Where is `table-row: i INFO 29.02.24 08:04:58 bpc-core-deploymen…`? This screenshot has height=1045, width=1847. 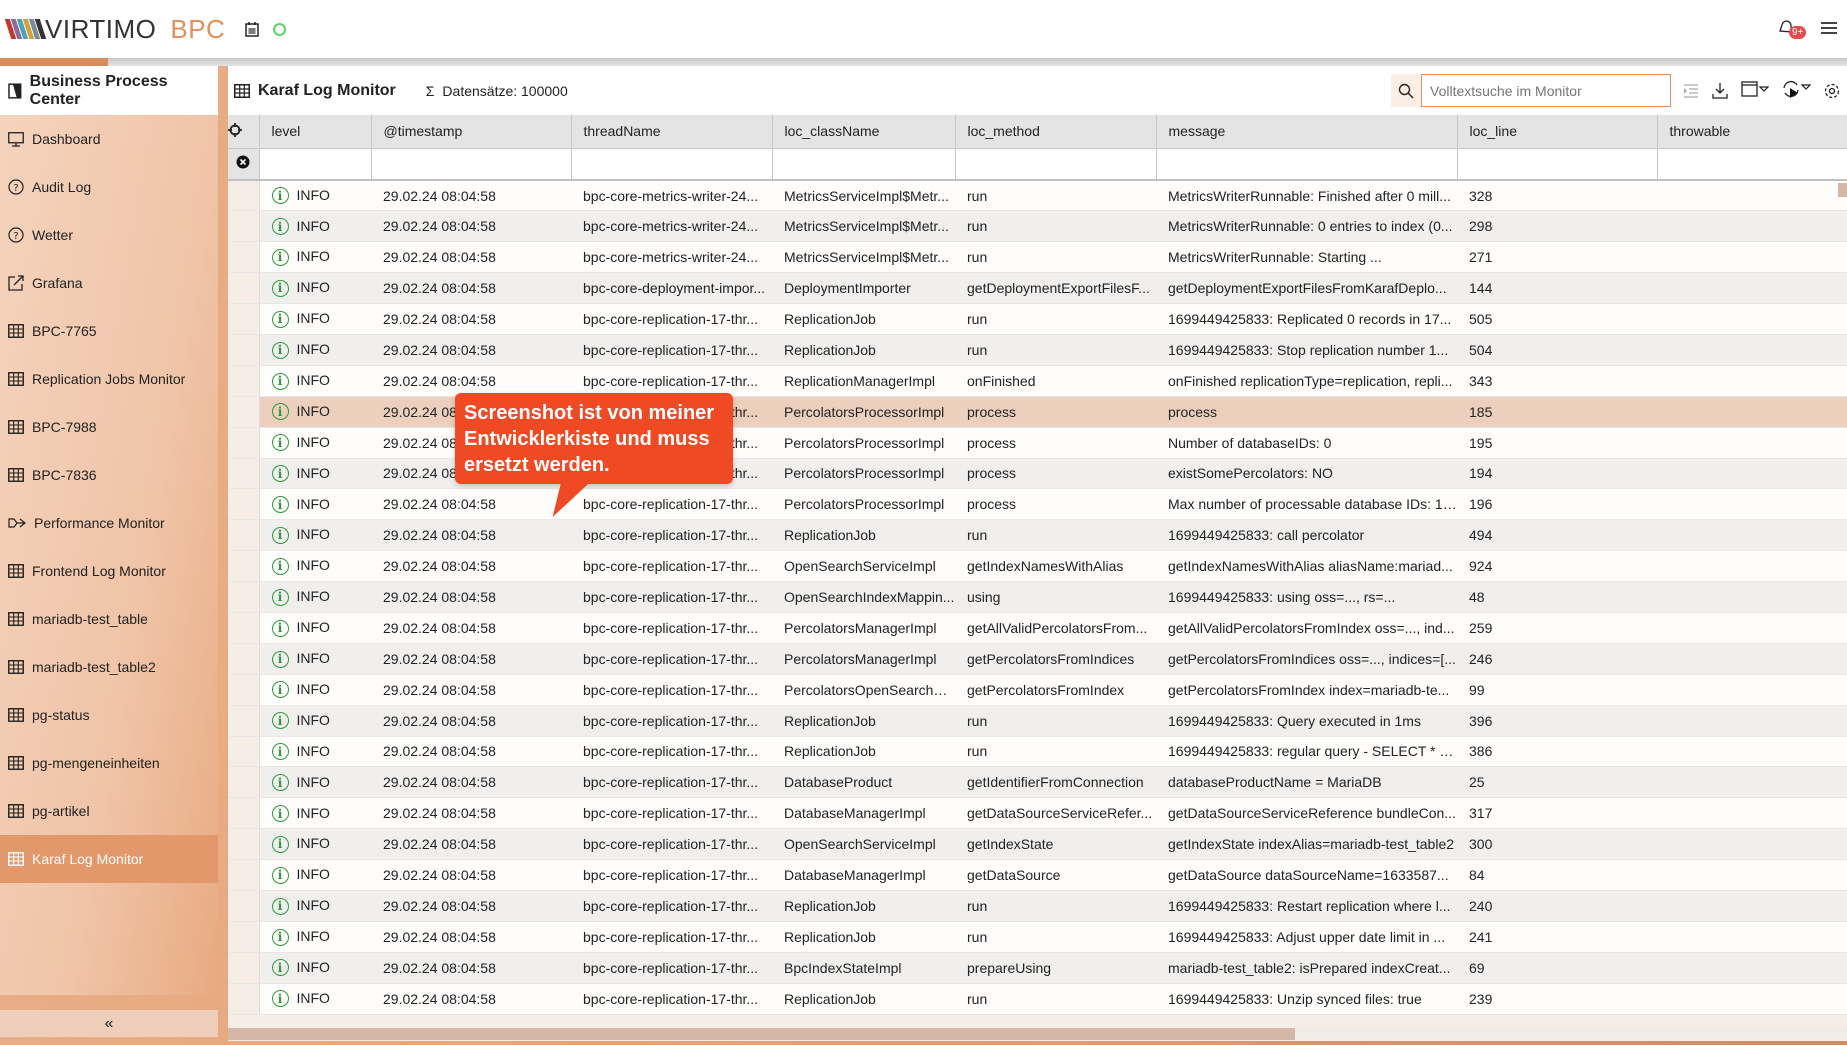 table-row: i INFO 29.02.24 08:04:58 bpc-core-deploymen… is located at coordinates (1037, 288).